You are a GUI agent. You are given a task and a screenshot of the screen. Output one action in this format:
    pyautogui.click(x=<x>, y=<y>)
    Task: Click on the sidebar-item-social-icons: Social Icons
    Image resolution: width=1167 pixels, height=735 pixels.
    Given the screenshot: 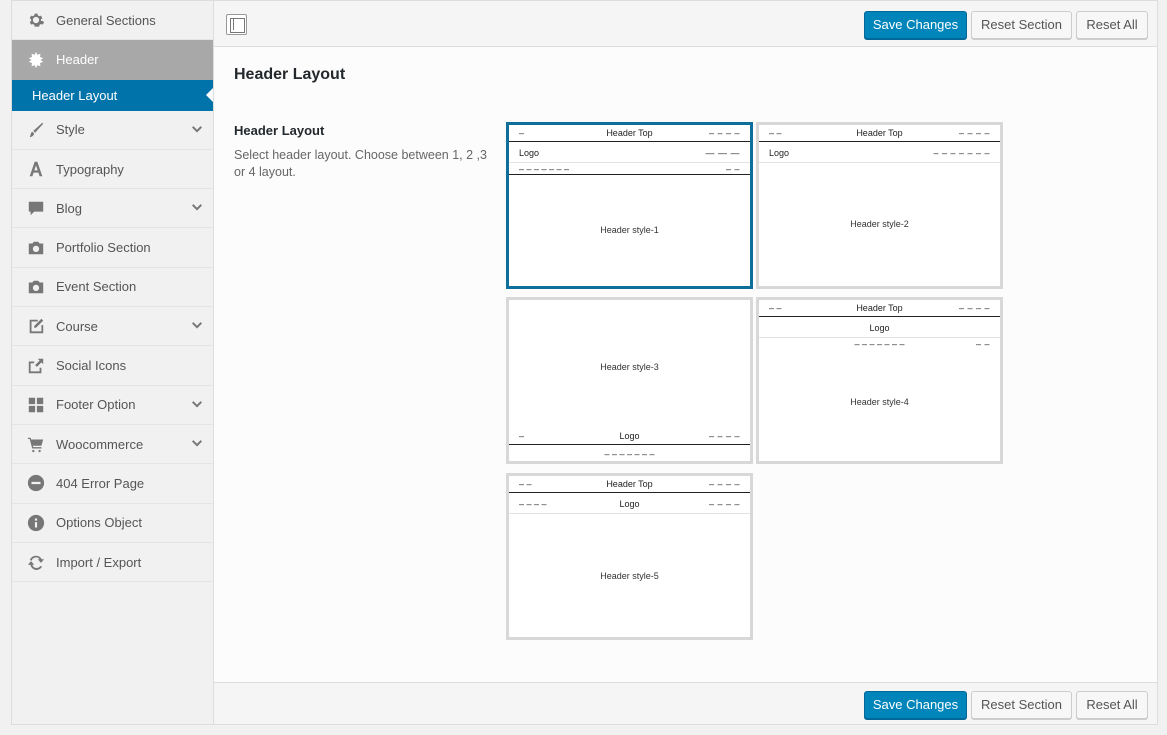 What is the action you would take?
    pyautogui.click(x=112, y=366)
    